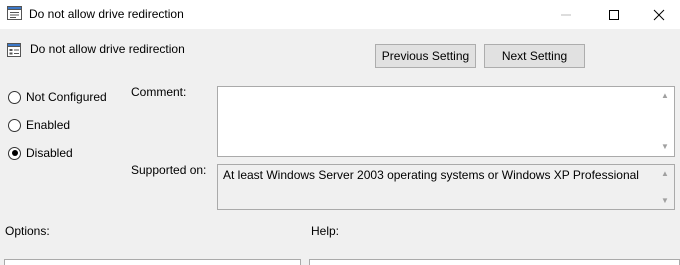  I want to click on radio-label: Enabled, so click(48, 125).